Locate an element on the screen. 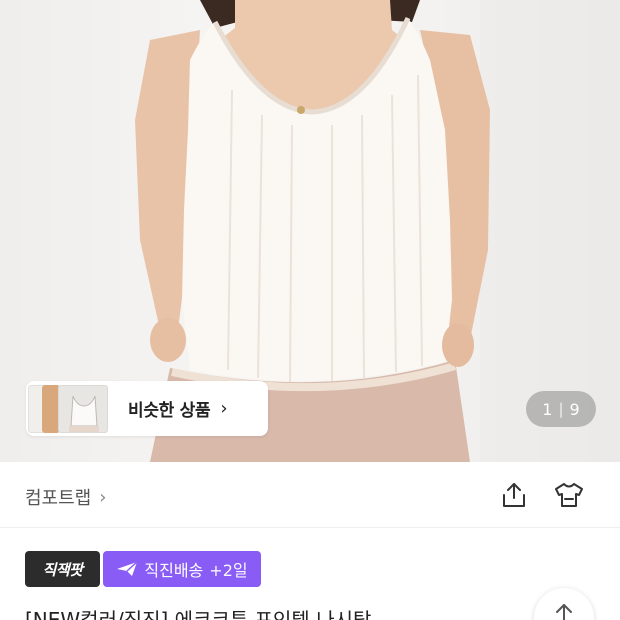 The width and height of the screenshot is (620, 620). delivery-extra-days: +2일 is located at coordinates (228, 570).